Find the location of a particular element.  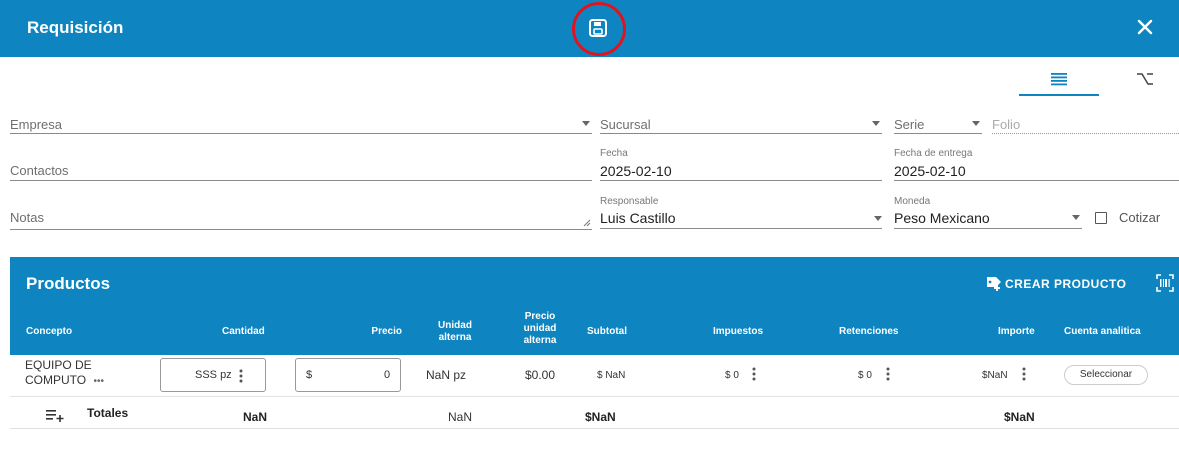

save-icon is located at coordinates (598, 28).